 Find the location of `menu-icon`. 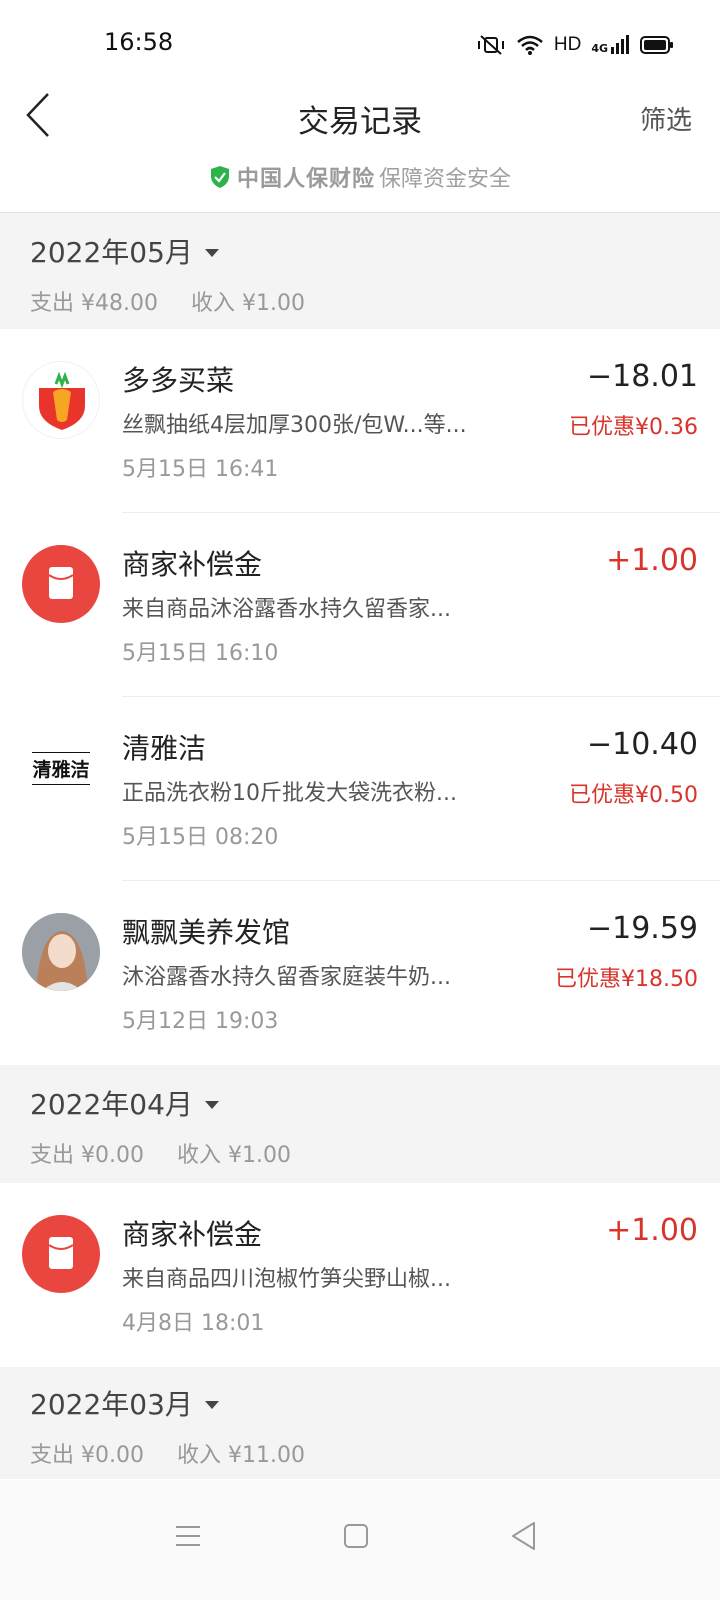

menu-icon is located at coordinates (188, 1536).